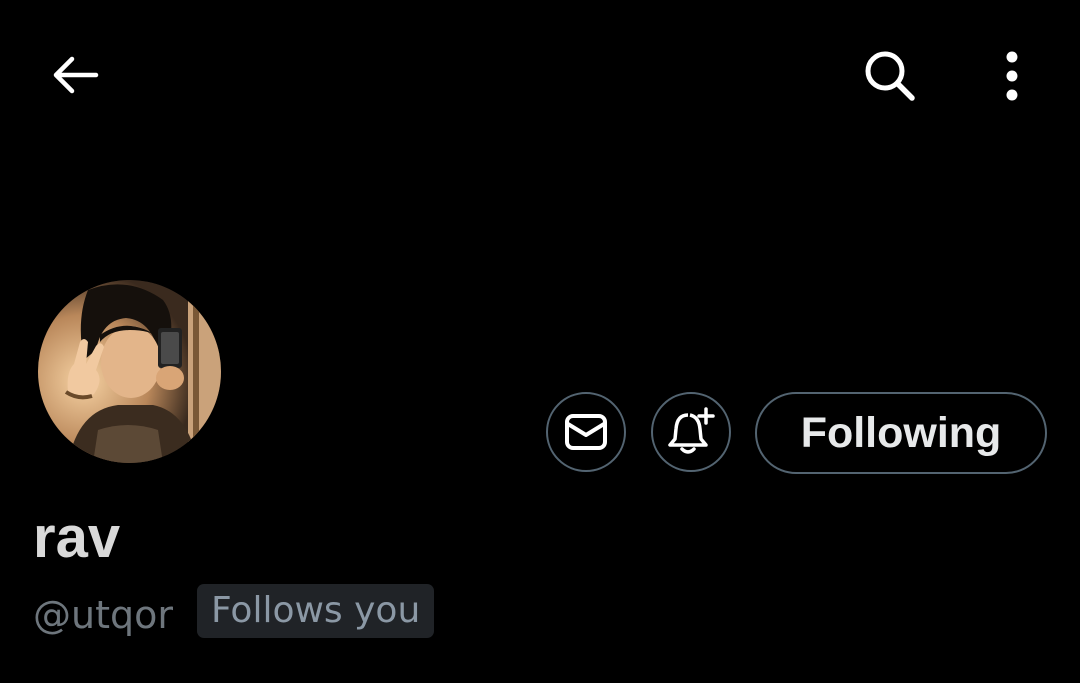  I want to click on back-button, so click(75, 75).